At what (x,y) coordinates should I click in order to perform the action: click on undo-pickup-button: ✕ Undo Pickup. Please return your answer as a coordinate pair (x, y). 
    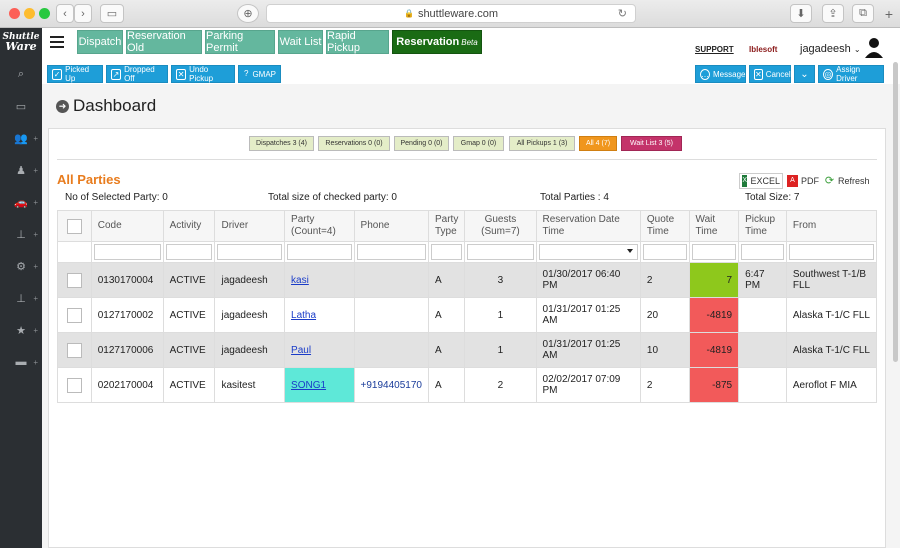
    Looking at the image, I should click on (203, 74).